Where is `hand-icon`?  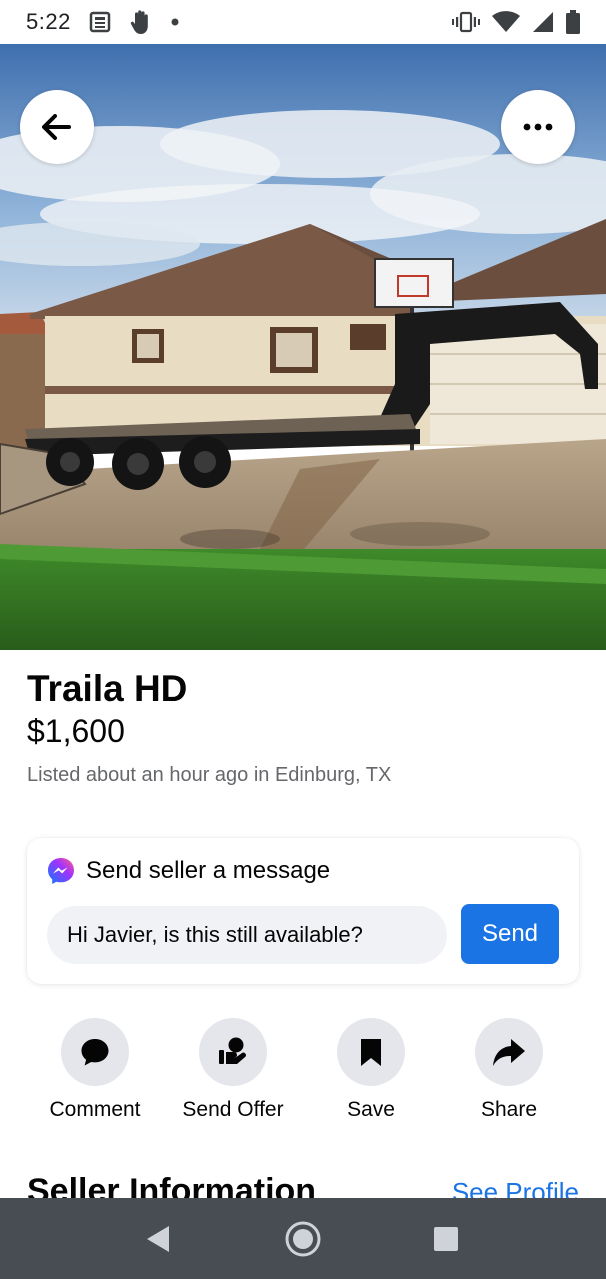 hand-icon is located at coordinates (139, 22).